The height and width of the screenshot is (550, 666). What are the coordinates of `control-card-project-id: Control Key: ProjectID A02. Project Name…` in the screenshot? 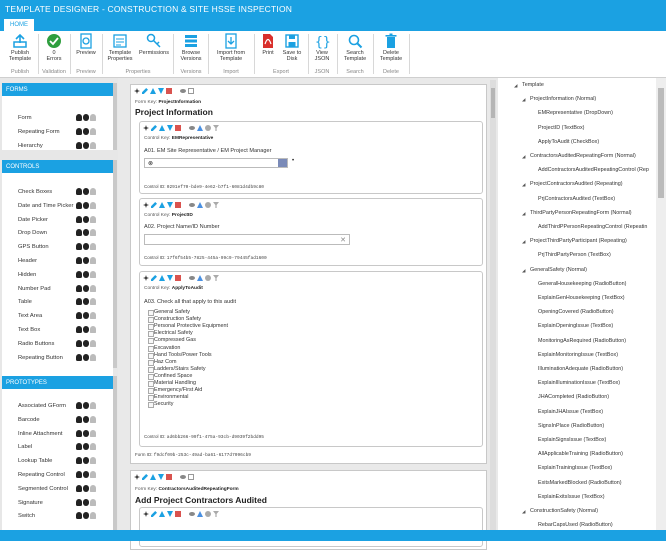 It's located at (311, 232).